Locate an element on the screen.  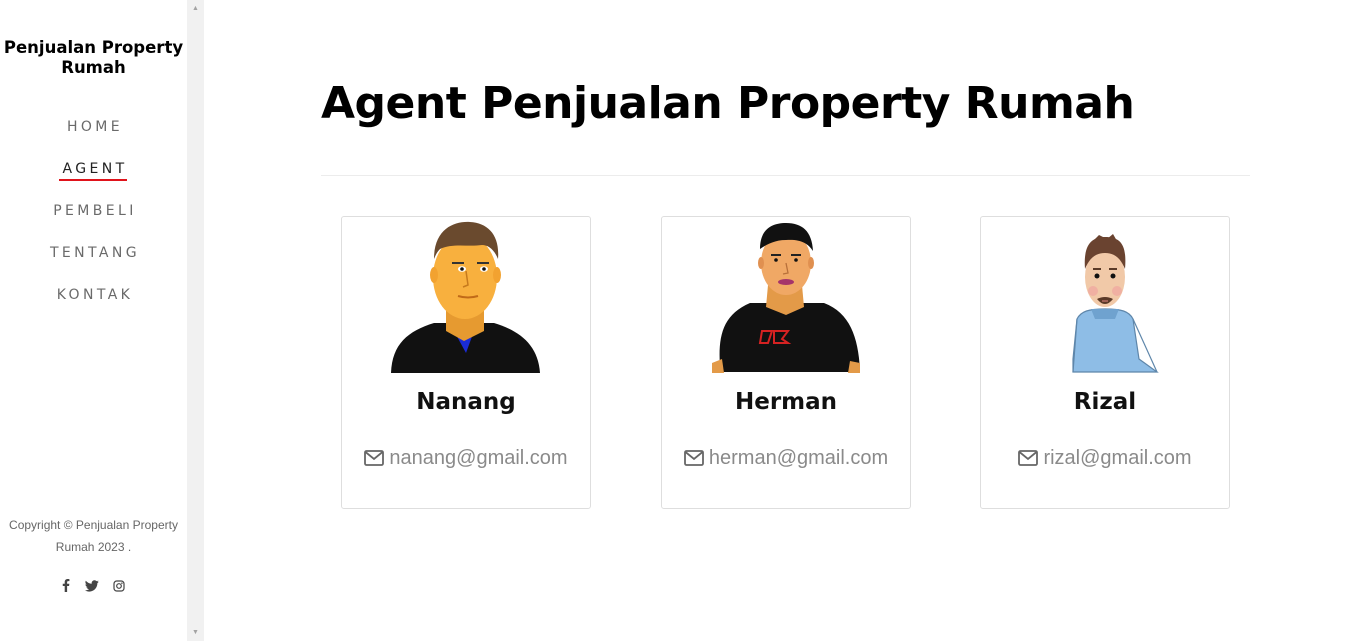
social-links is located at coordinates (93, 588).